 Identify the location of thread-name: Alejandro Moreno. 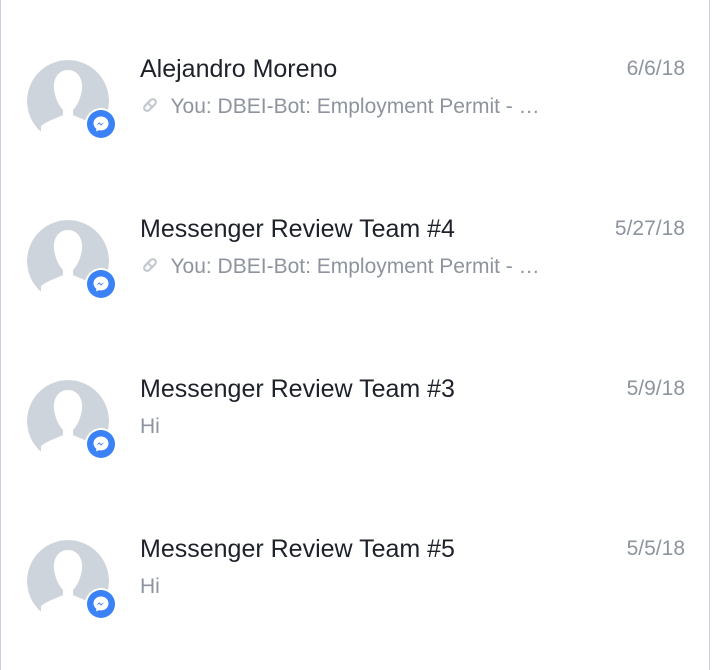
(239, 69).